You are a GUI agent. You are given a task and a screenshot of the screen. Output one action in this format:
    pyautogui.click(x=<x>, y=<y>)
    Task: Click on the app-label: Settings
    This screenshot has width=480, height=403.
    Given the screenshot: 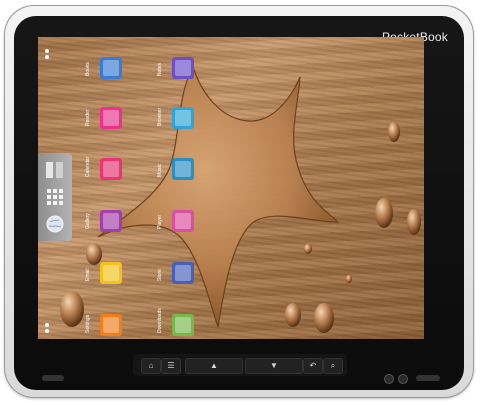 What is the action you would take?
    pyautogui.click(x=88, y=323)
    